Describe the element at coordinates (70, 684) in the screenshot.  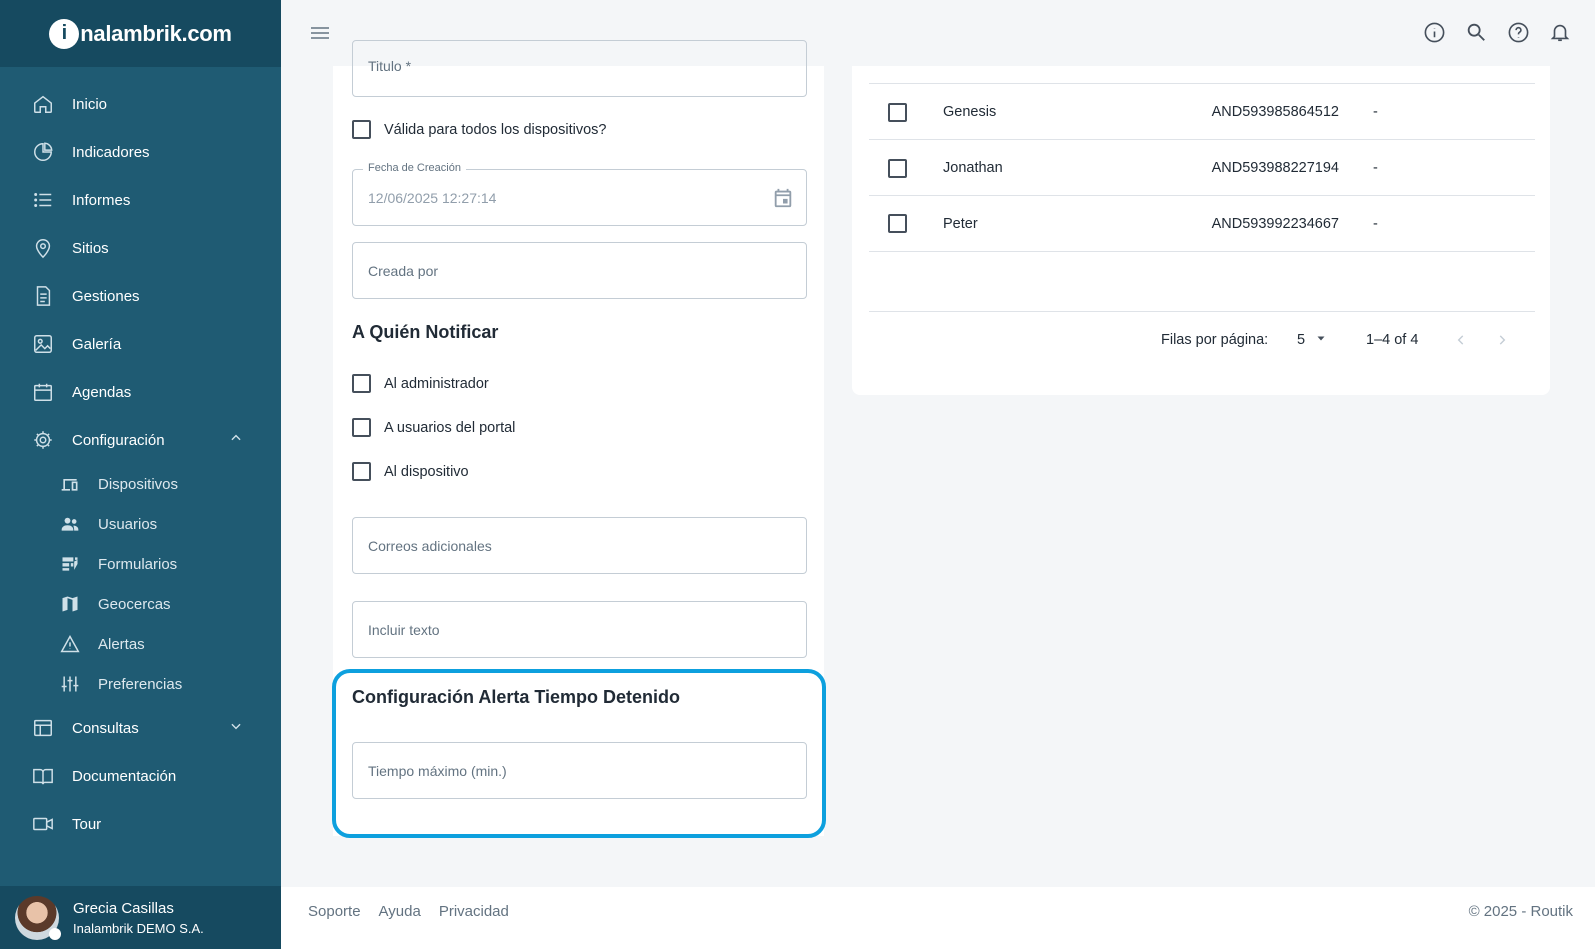
I see `sliders-icon` at that location.